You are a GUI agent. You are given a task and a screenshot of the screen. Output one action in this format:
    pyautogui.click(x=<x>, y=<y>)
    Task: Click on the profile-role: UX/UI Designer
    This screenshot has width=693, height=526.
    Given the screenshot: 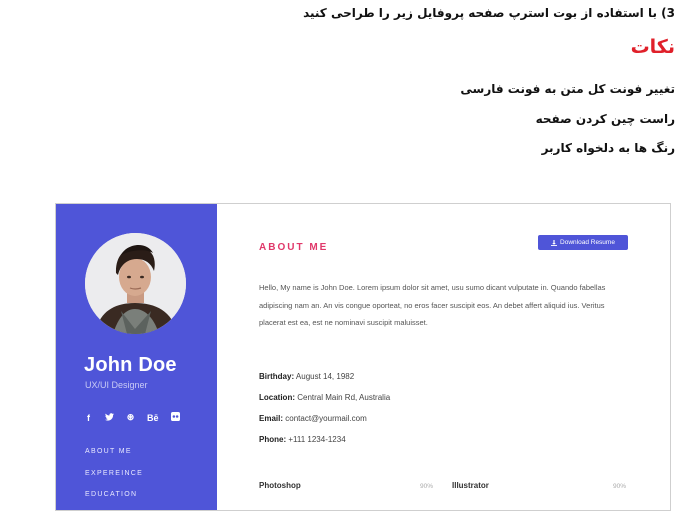 What is the action you would take?
    pyautogui.click(x=116, y=385)
    